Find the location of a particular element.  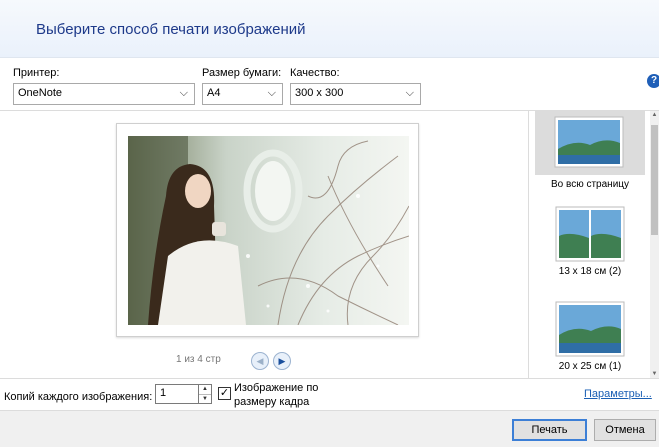

cancel-button: Отмена is located at coordinates (625, 430).